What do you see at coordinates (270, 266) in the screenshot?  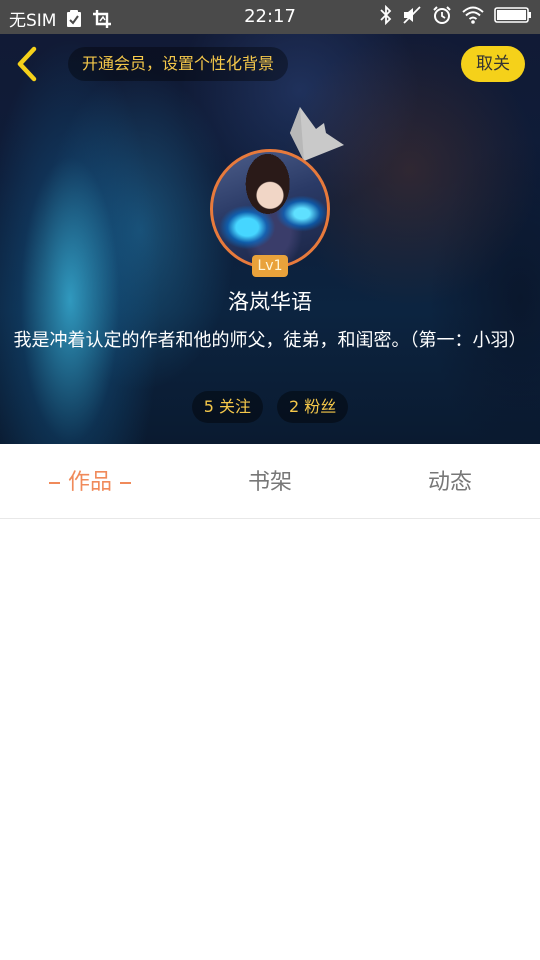 I see `level-badge: Lv1` at bounding box center [270, 266].